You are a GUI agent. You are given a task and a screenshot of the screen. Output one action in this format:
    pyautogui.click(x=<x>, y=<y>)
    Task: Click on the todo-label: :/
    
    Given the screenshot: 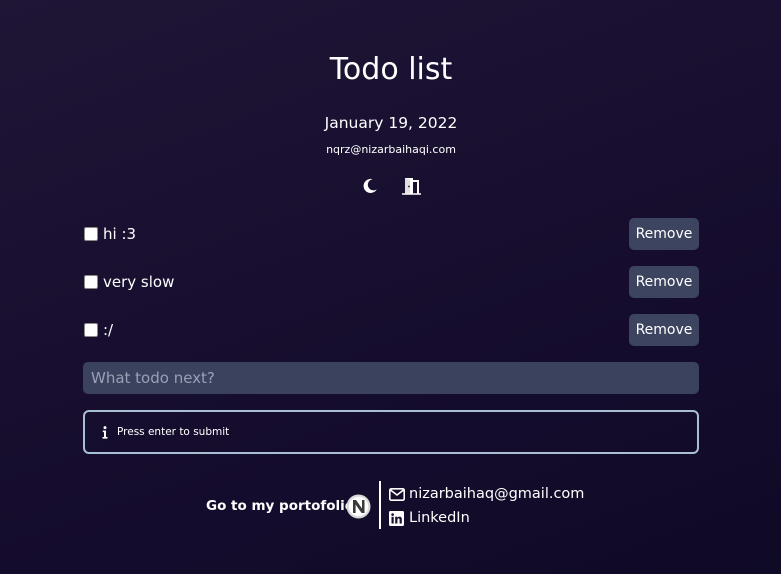 What is the action you would take?
    pyautogui.click(x=108, y=330)
    